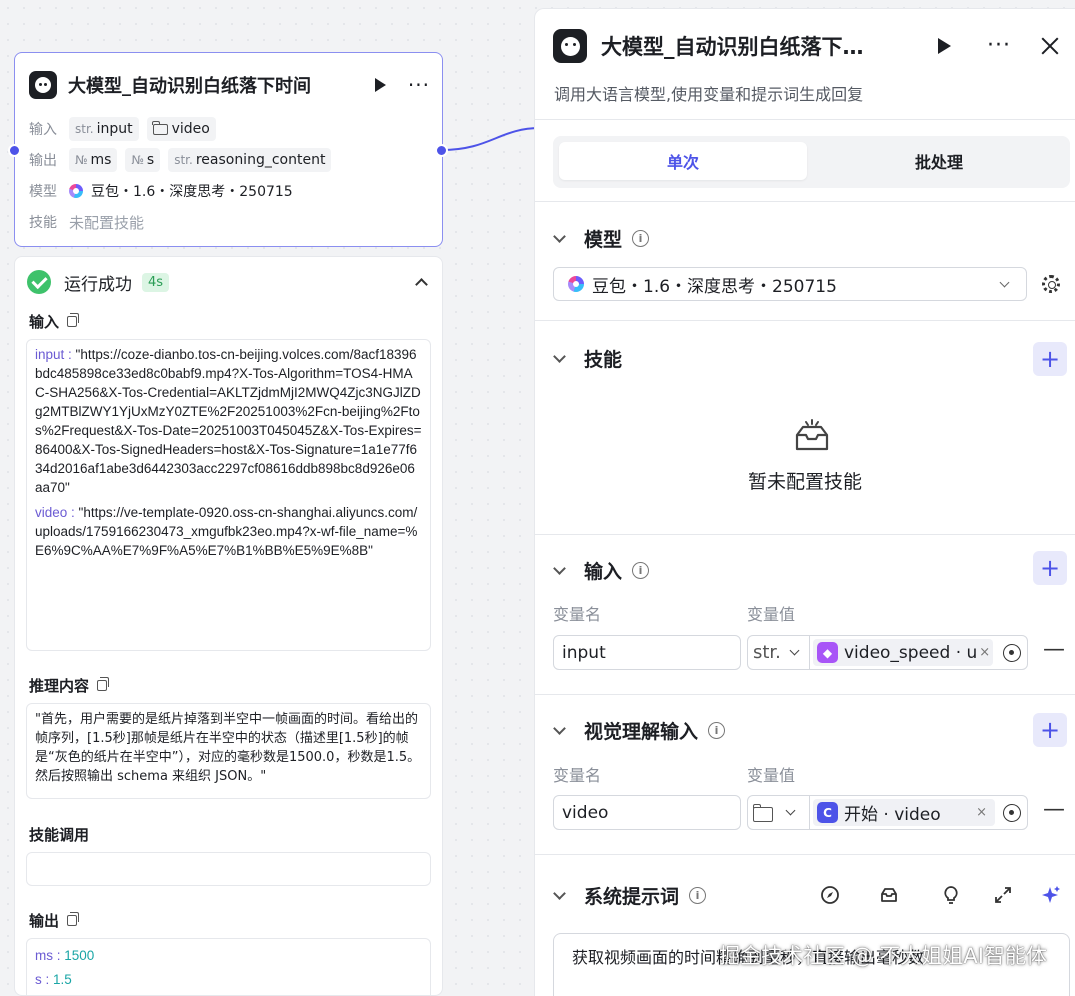 Image resolution: width=1075 pixels, height=996 pixels. Describe the element at coordinates (647, 812) in the screenshot. I see `vision-var-name-field: video` at that location.